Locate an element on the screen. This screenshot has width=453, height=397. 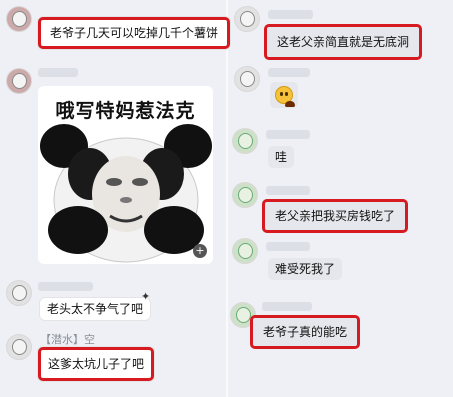
message-text: 难受死我了 is located at coordinates (305, 269).